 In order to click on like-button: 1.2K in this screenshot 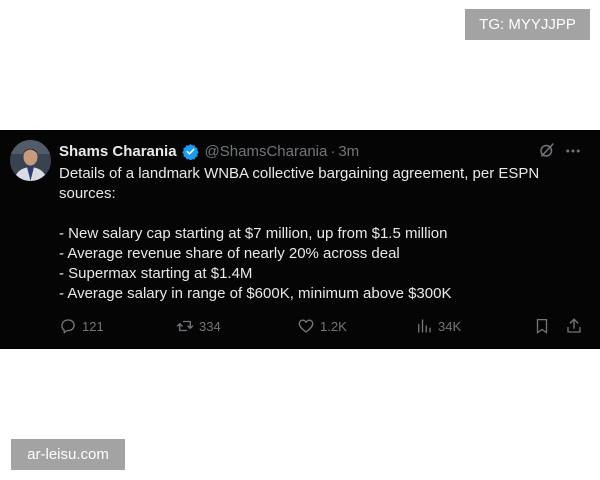, I will do `click(322, 326)`.